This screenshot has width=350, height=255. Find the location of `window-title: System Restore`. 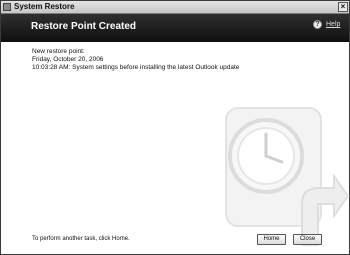

window-title: System Restore is located at coordinates (44, 6).